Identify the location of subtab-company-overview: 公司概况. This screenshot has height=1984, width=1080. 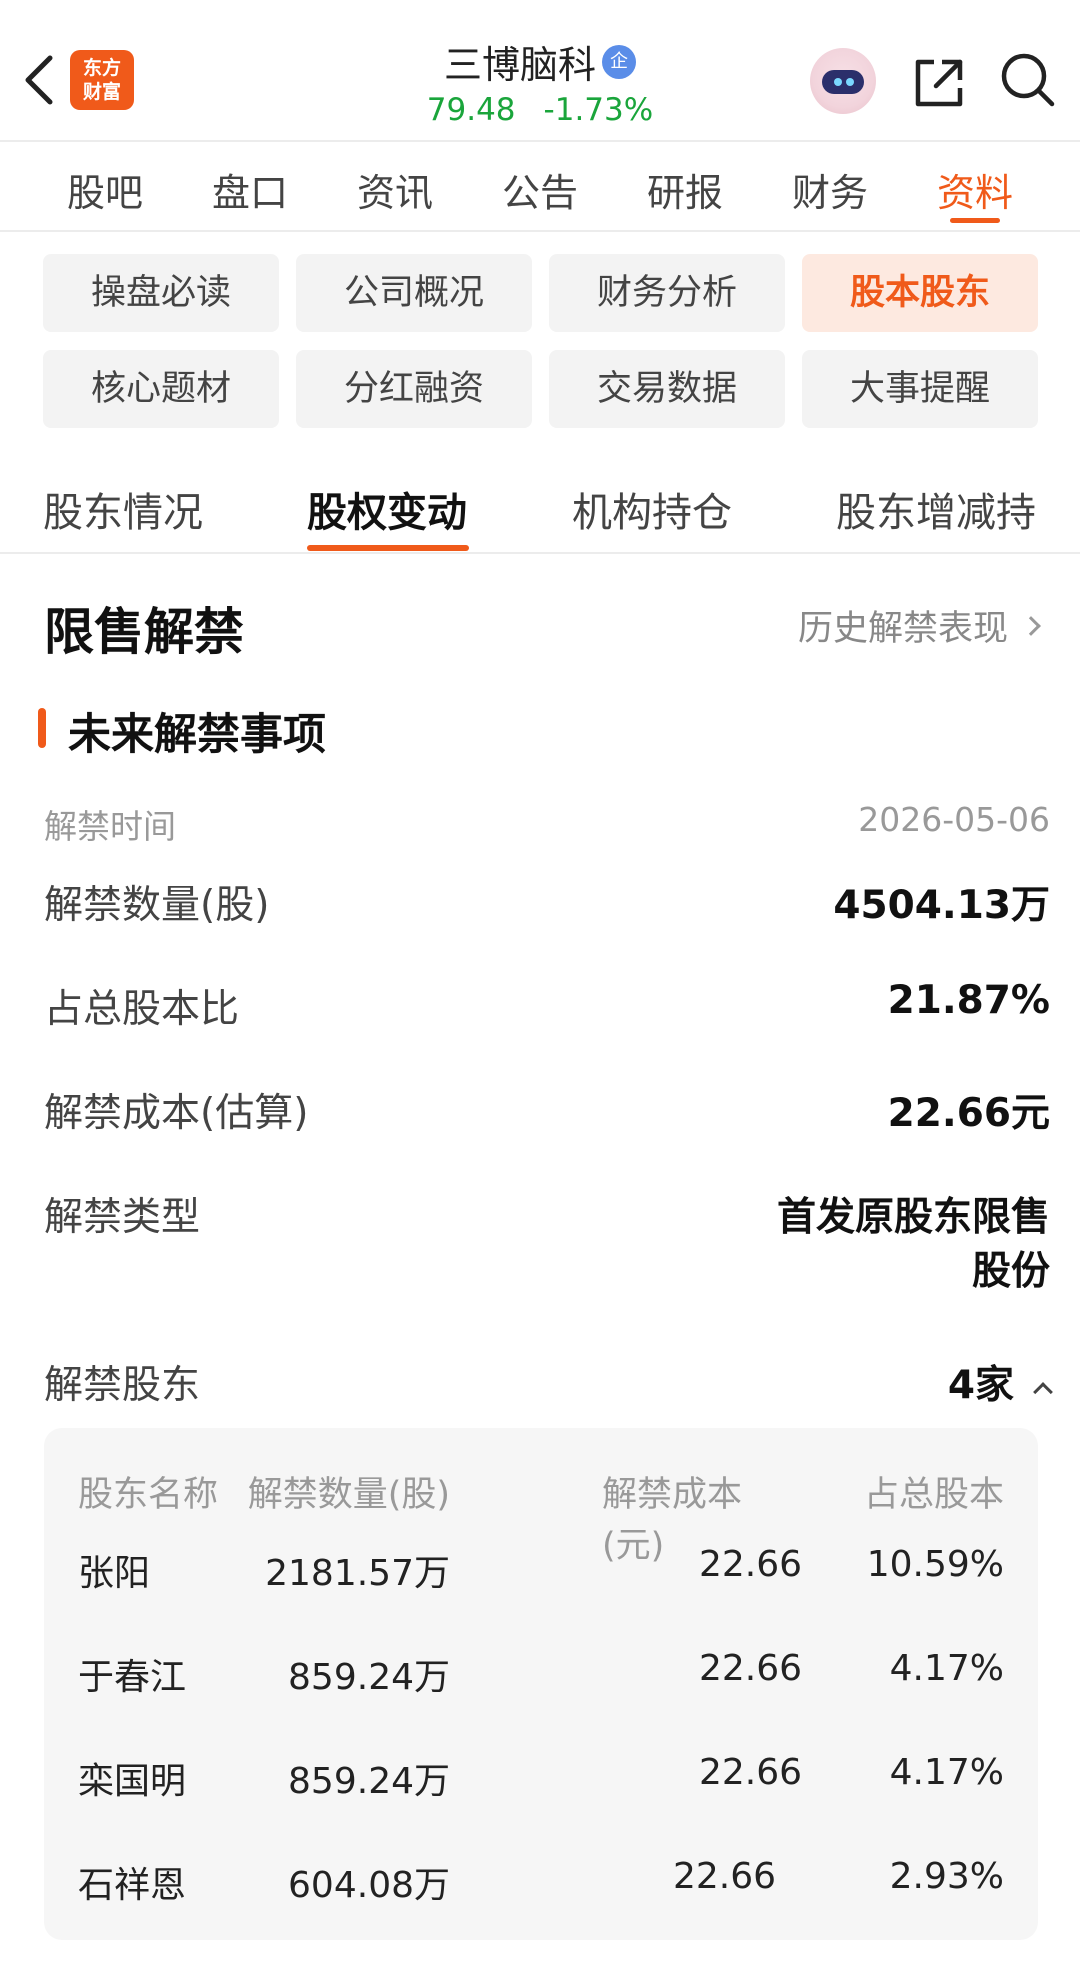
(414, 293).